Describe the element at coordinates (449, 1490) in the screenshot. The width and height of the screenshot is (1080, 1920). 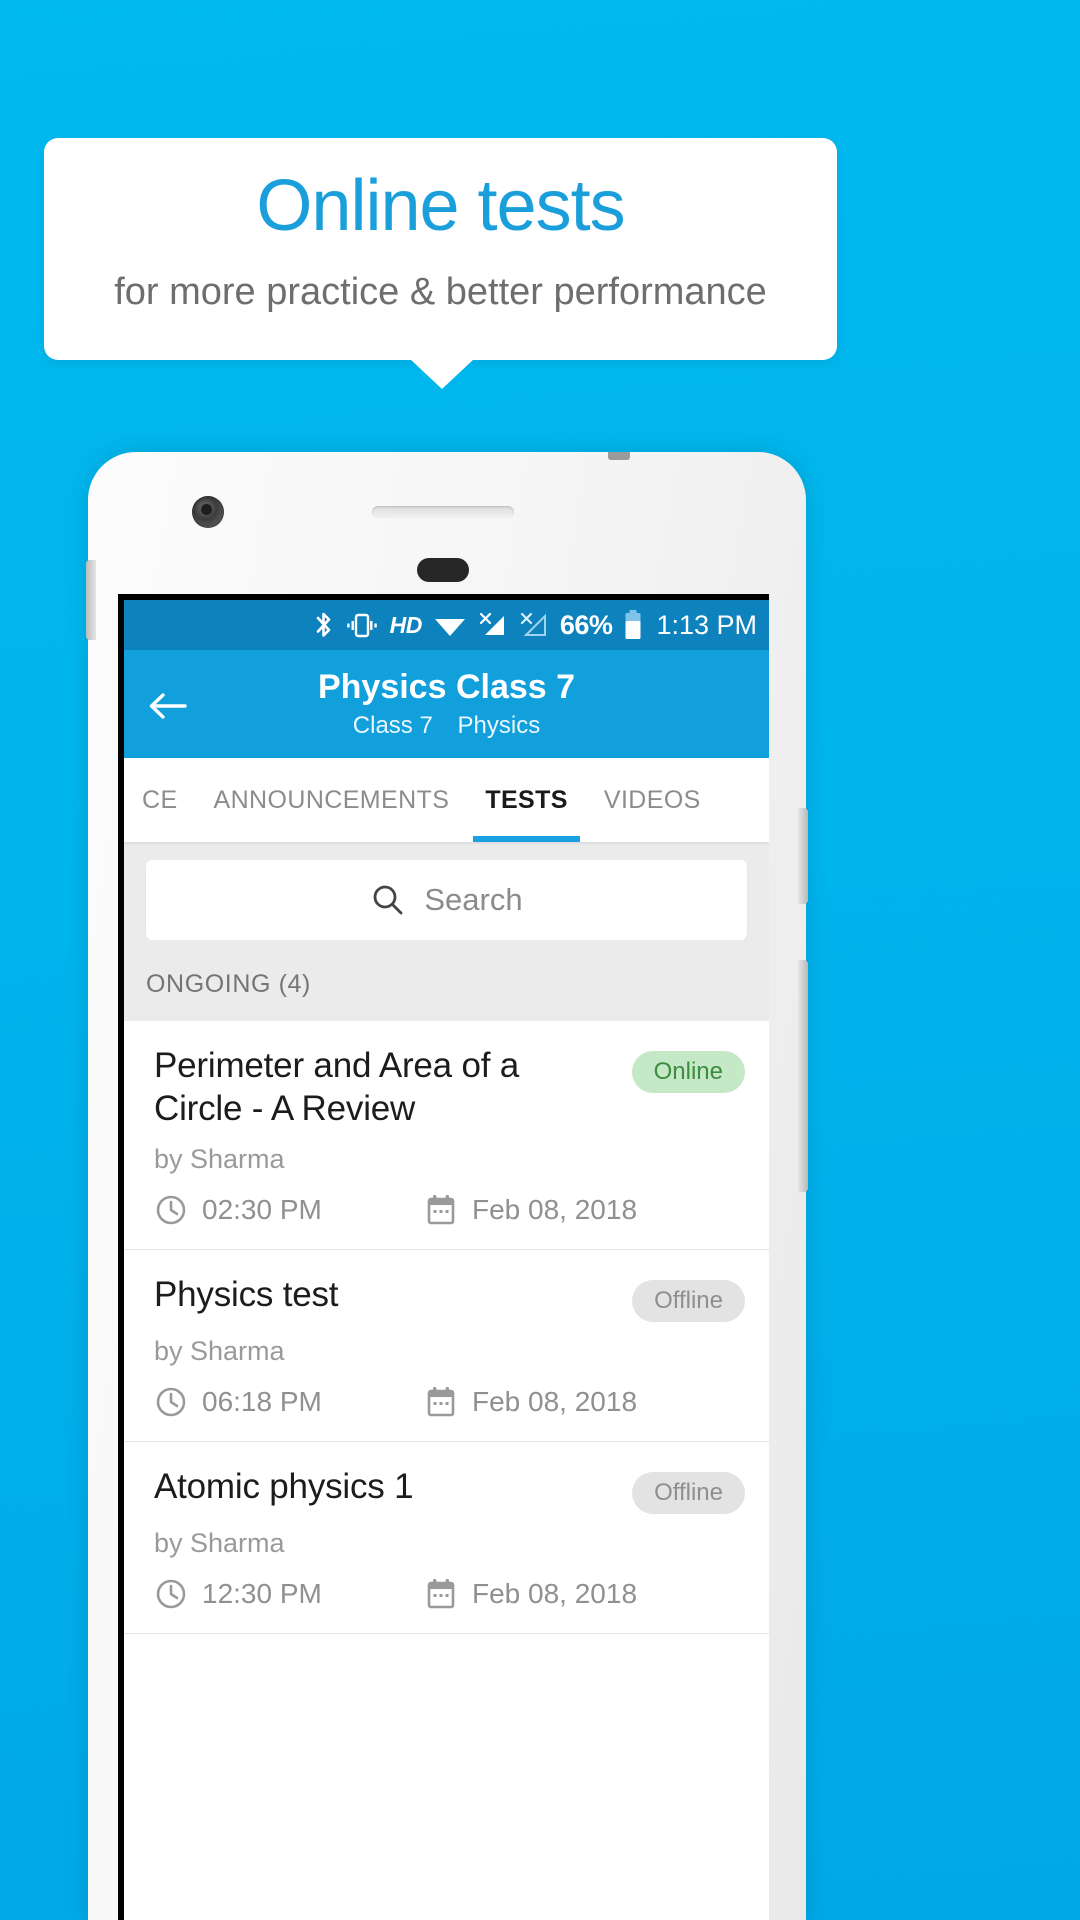
I see `test-card-header: Atomic physics 1 Offline` at that location.